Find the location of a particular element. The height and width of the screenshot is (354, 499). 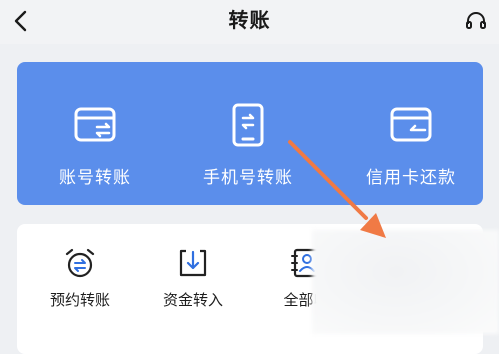

phone-transfer-icon is located at coordinates (248, 125).